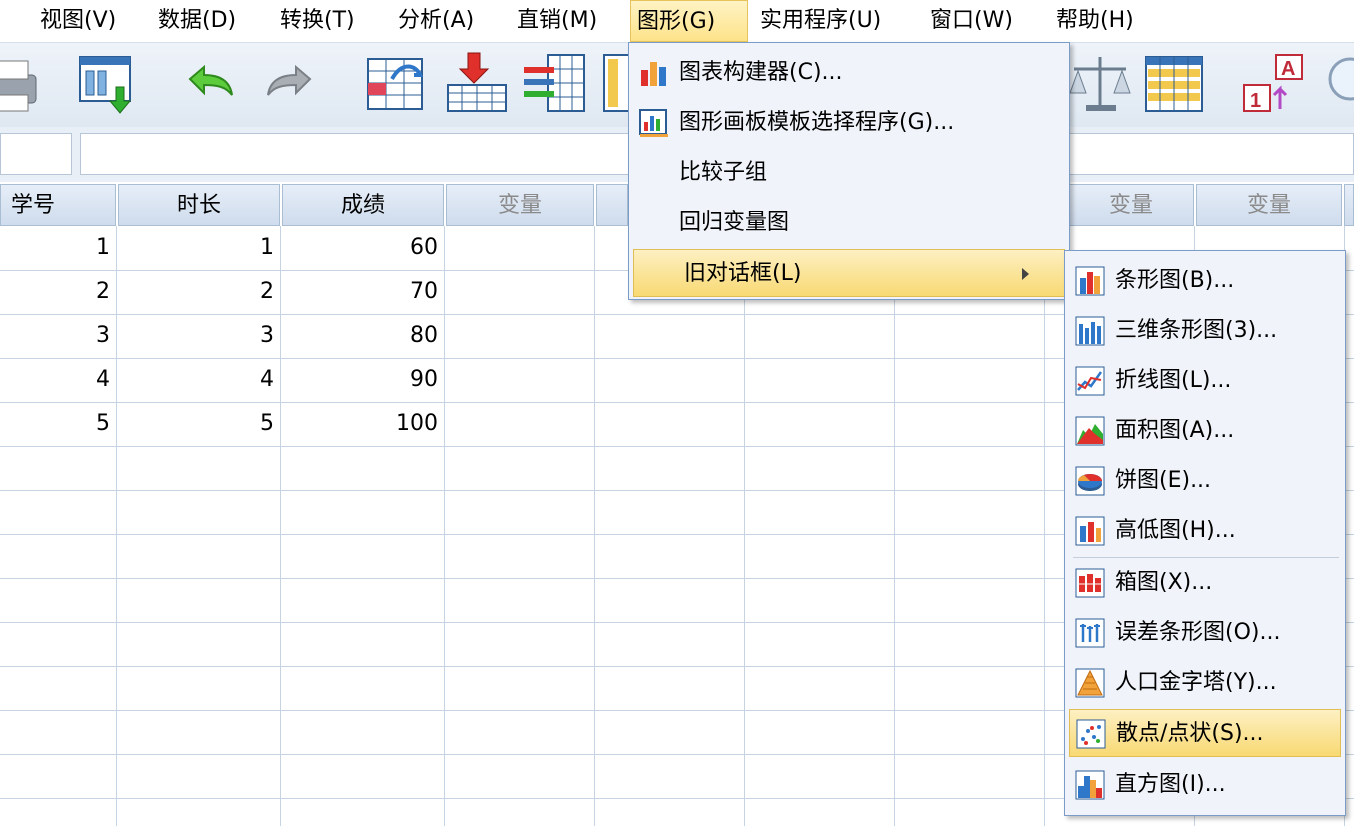 The image size is (1354, 826). Describe the element at coordinates (1090, 381) in the screenshot. I see `line-chart-icon` at that location.